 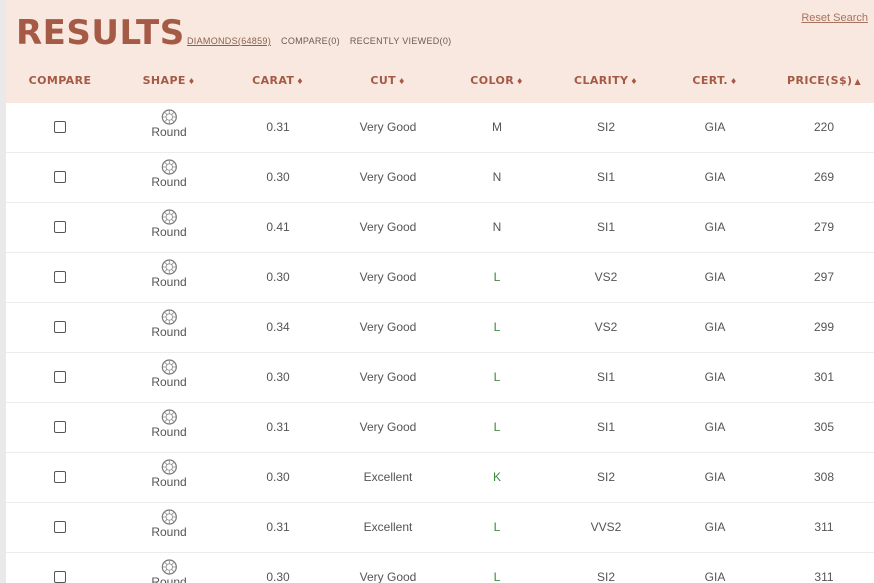 I want to click on carat-cell: 0.34, so click(x=278, y=327).